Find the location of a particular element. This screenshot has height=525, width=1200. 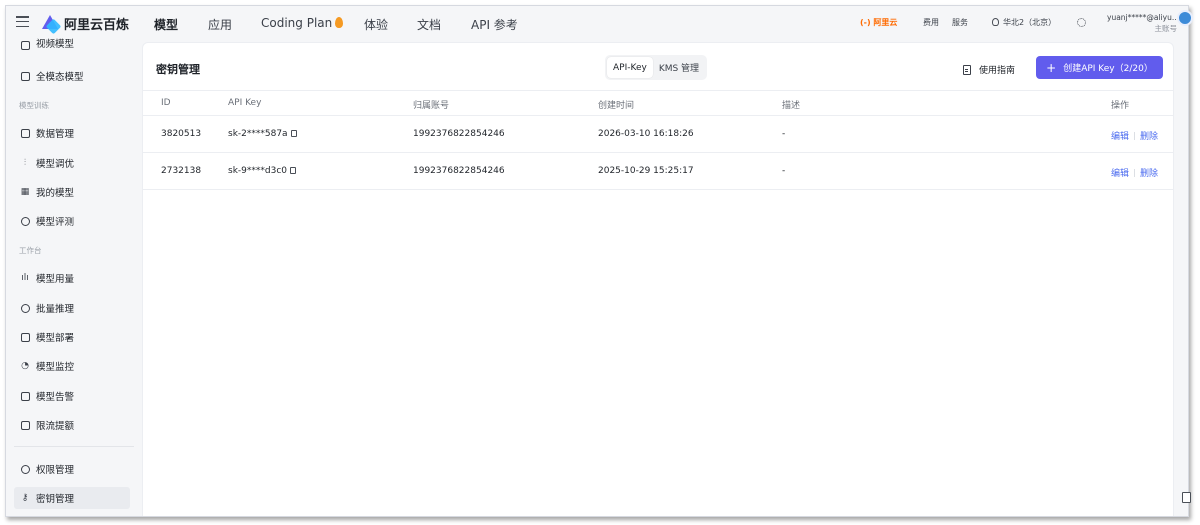

right-rail is located at coordinates (1181, 278).